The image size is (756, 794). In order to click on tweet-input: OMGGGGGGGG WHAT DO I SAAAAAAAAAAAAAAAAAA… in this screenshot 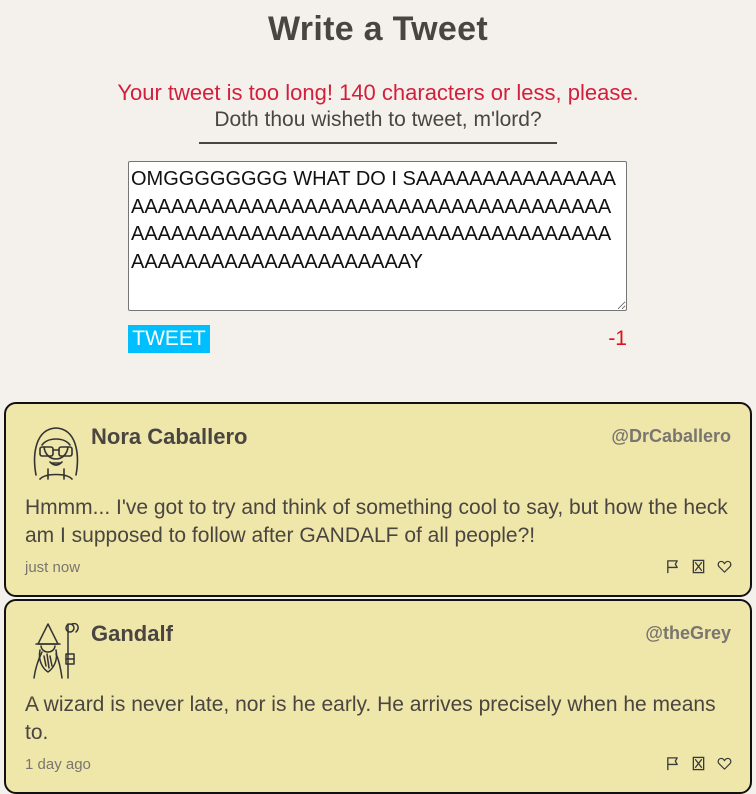, I will do `click(377, 236)`.